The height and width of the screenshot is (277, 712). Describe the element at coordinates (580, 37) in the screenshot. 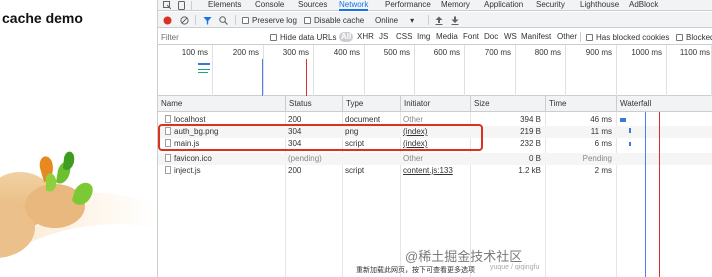

I see `filter-separator` at that location.